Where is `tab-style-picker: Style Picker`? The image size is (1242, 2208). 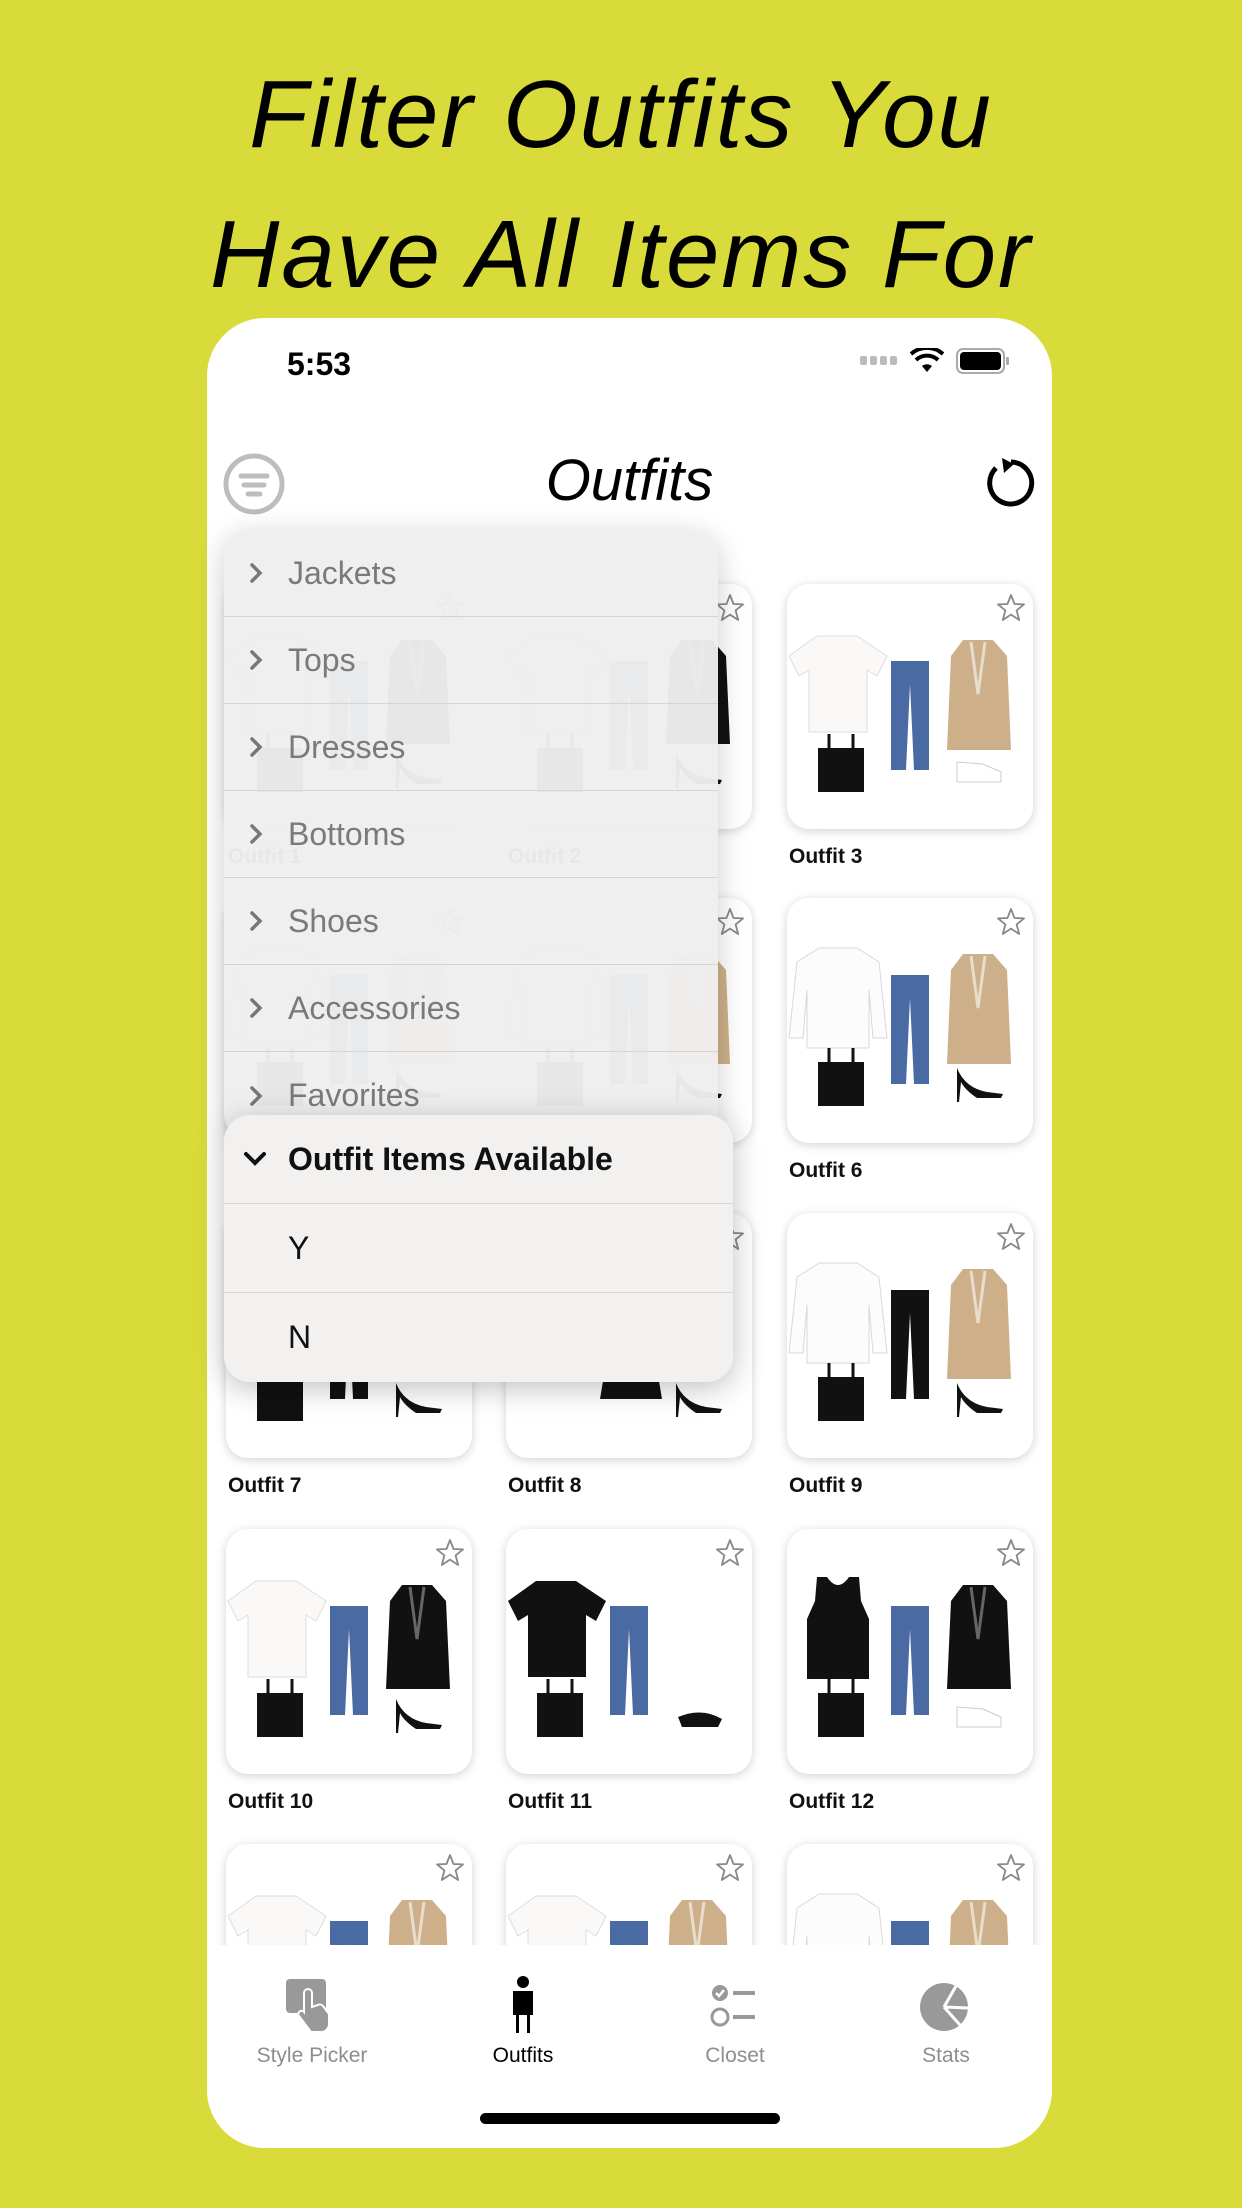
tab-style-picker: Style Picker is located at coordinates (312, 2022).